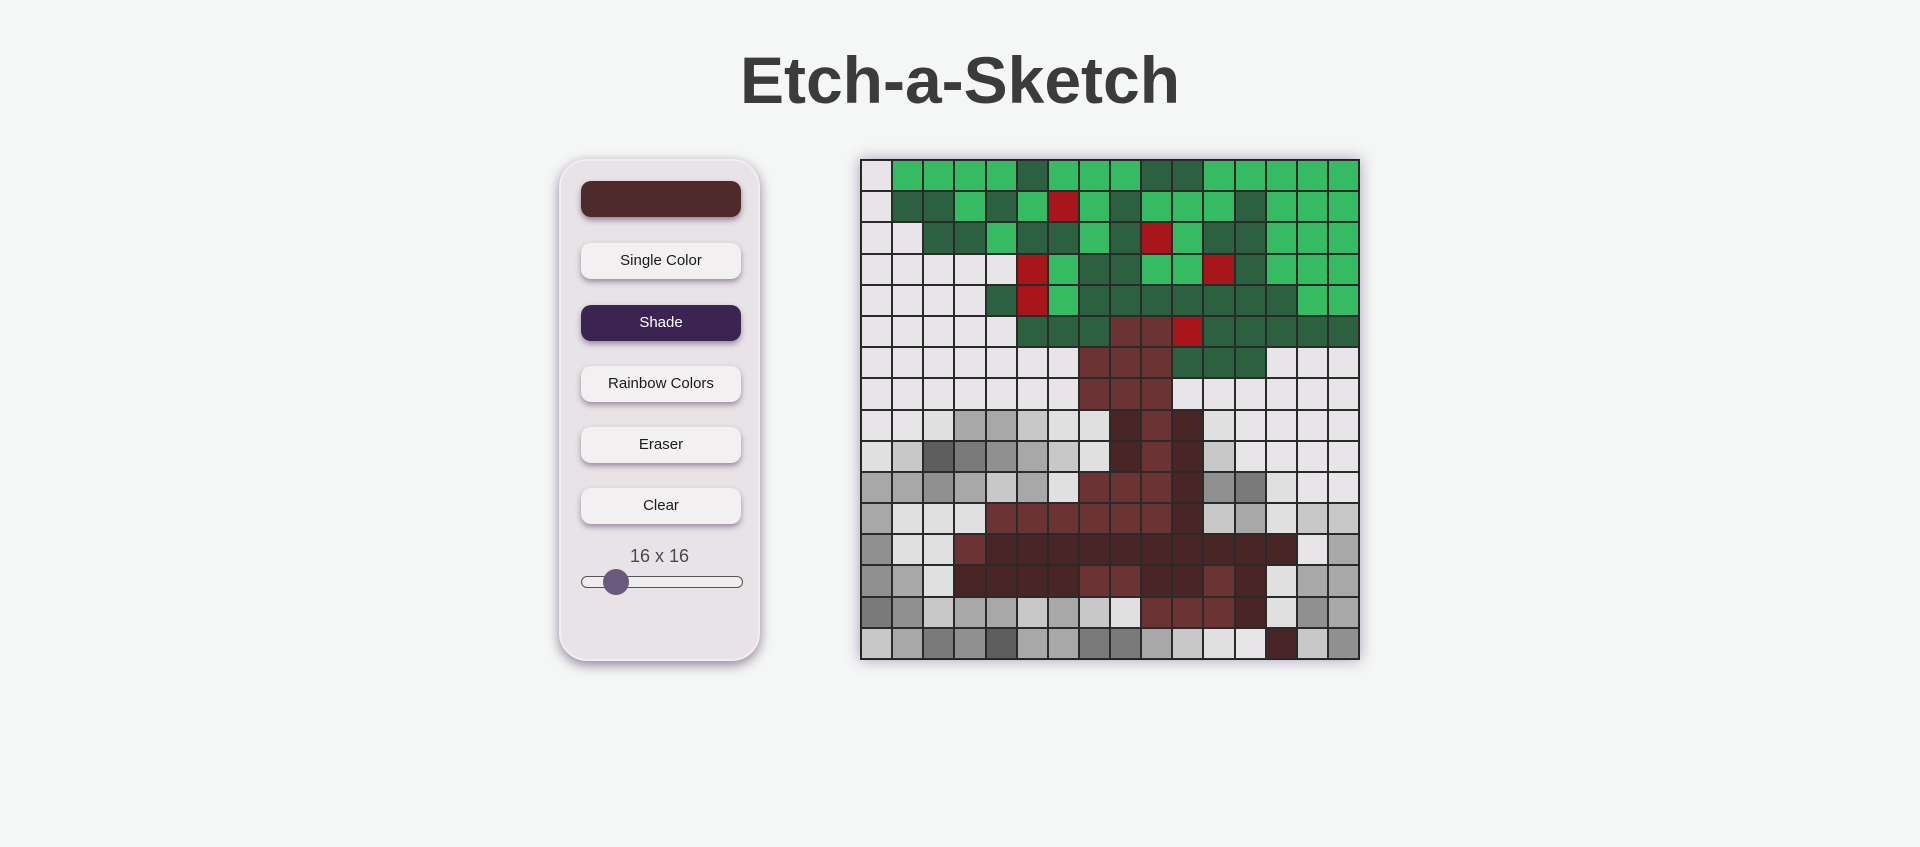 The image size is (1920, 847). I want to click on rainbow-colors-button: Rainbow Colors, so click(661, 384).